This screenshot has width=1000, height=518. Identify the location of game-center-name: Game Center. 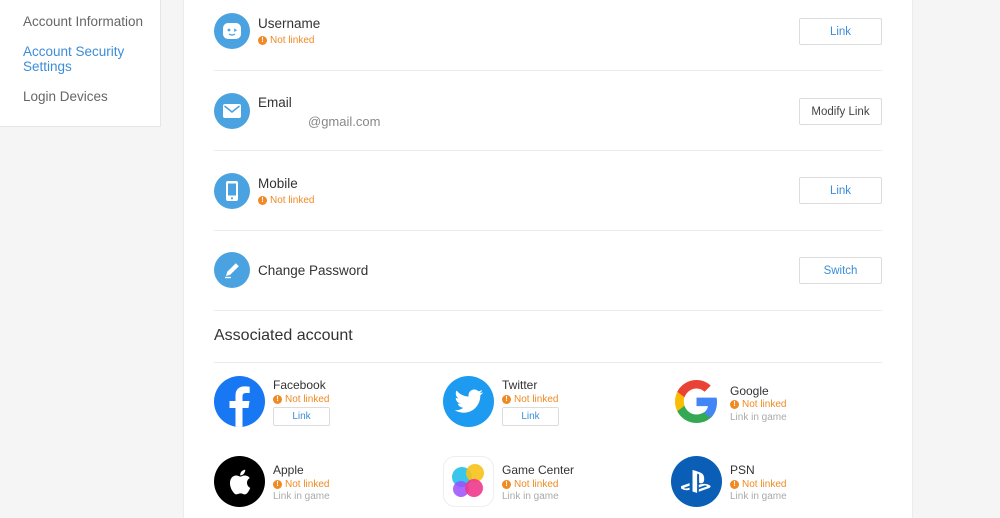
(538, 470).